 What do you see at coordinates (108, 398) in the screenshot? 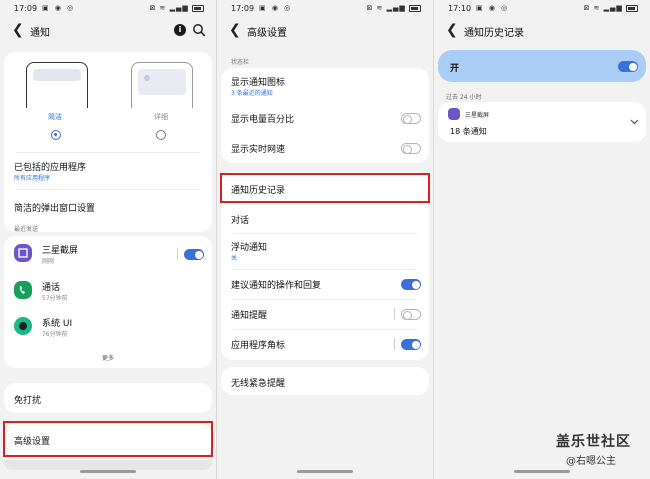
I see `dnd-card: 免打扰` at bounding box center [108, 398].